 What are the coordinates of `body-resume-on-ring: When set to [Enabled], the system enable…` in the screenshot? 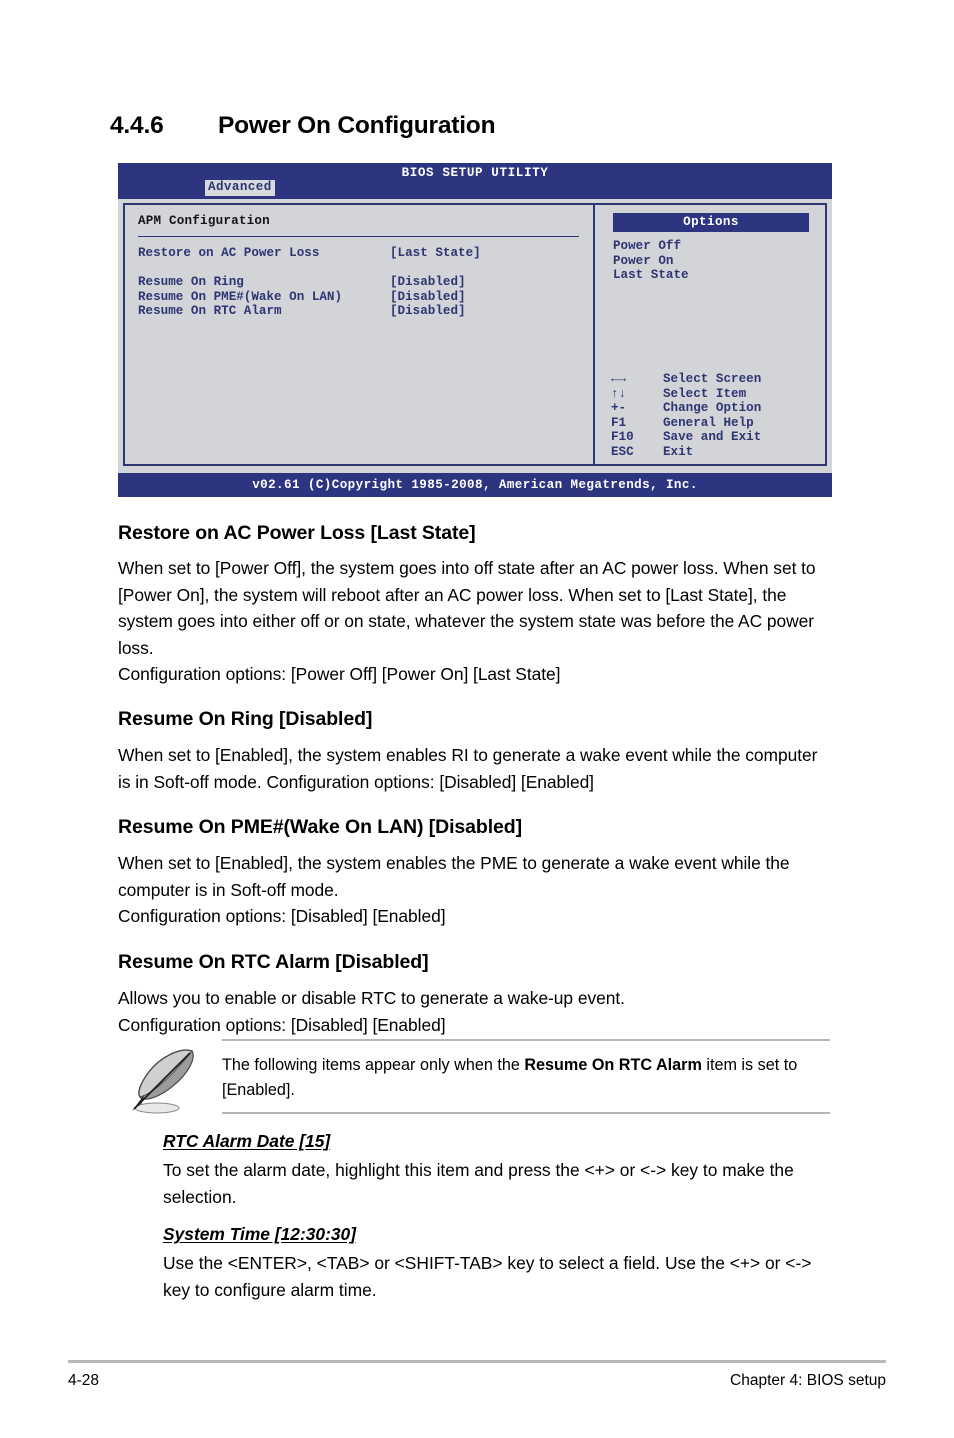 It's located at (468, 768).